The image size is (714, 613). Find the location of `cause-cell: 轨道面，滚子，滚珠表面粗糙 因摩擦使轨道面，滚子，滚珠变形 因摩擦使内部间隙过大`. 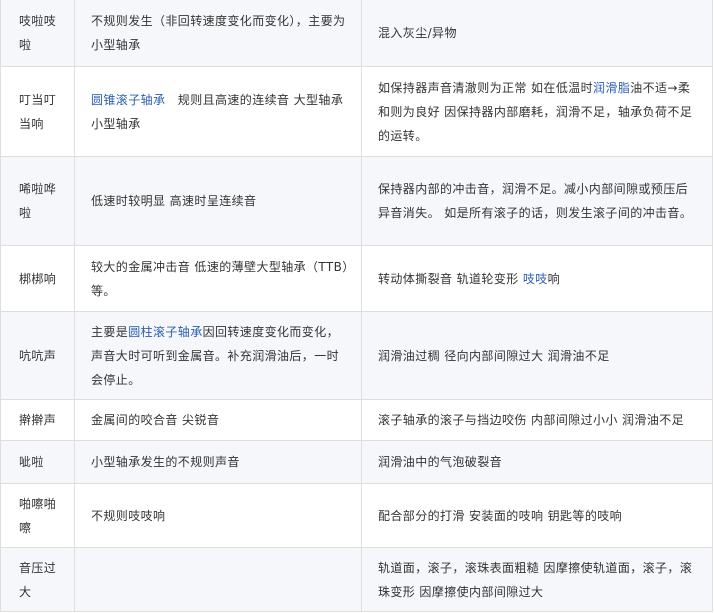

cause-cell: 轨道面，滚子，滚珠表面粗糙 因摩擦使轨道面，滚子，滚珠变形 因摩擦使内部间隙过大 is located at coordinates (537, 579).